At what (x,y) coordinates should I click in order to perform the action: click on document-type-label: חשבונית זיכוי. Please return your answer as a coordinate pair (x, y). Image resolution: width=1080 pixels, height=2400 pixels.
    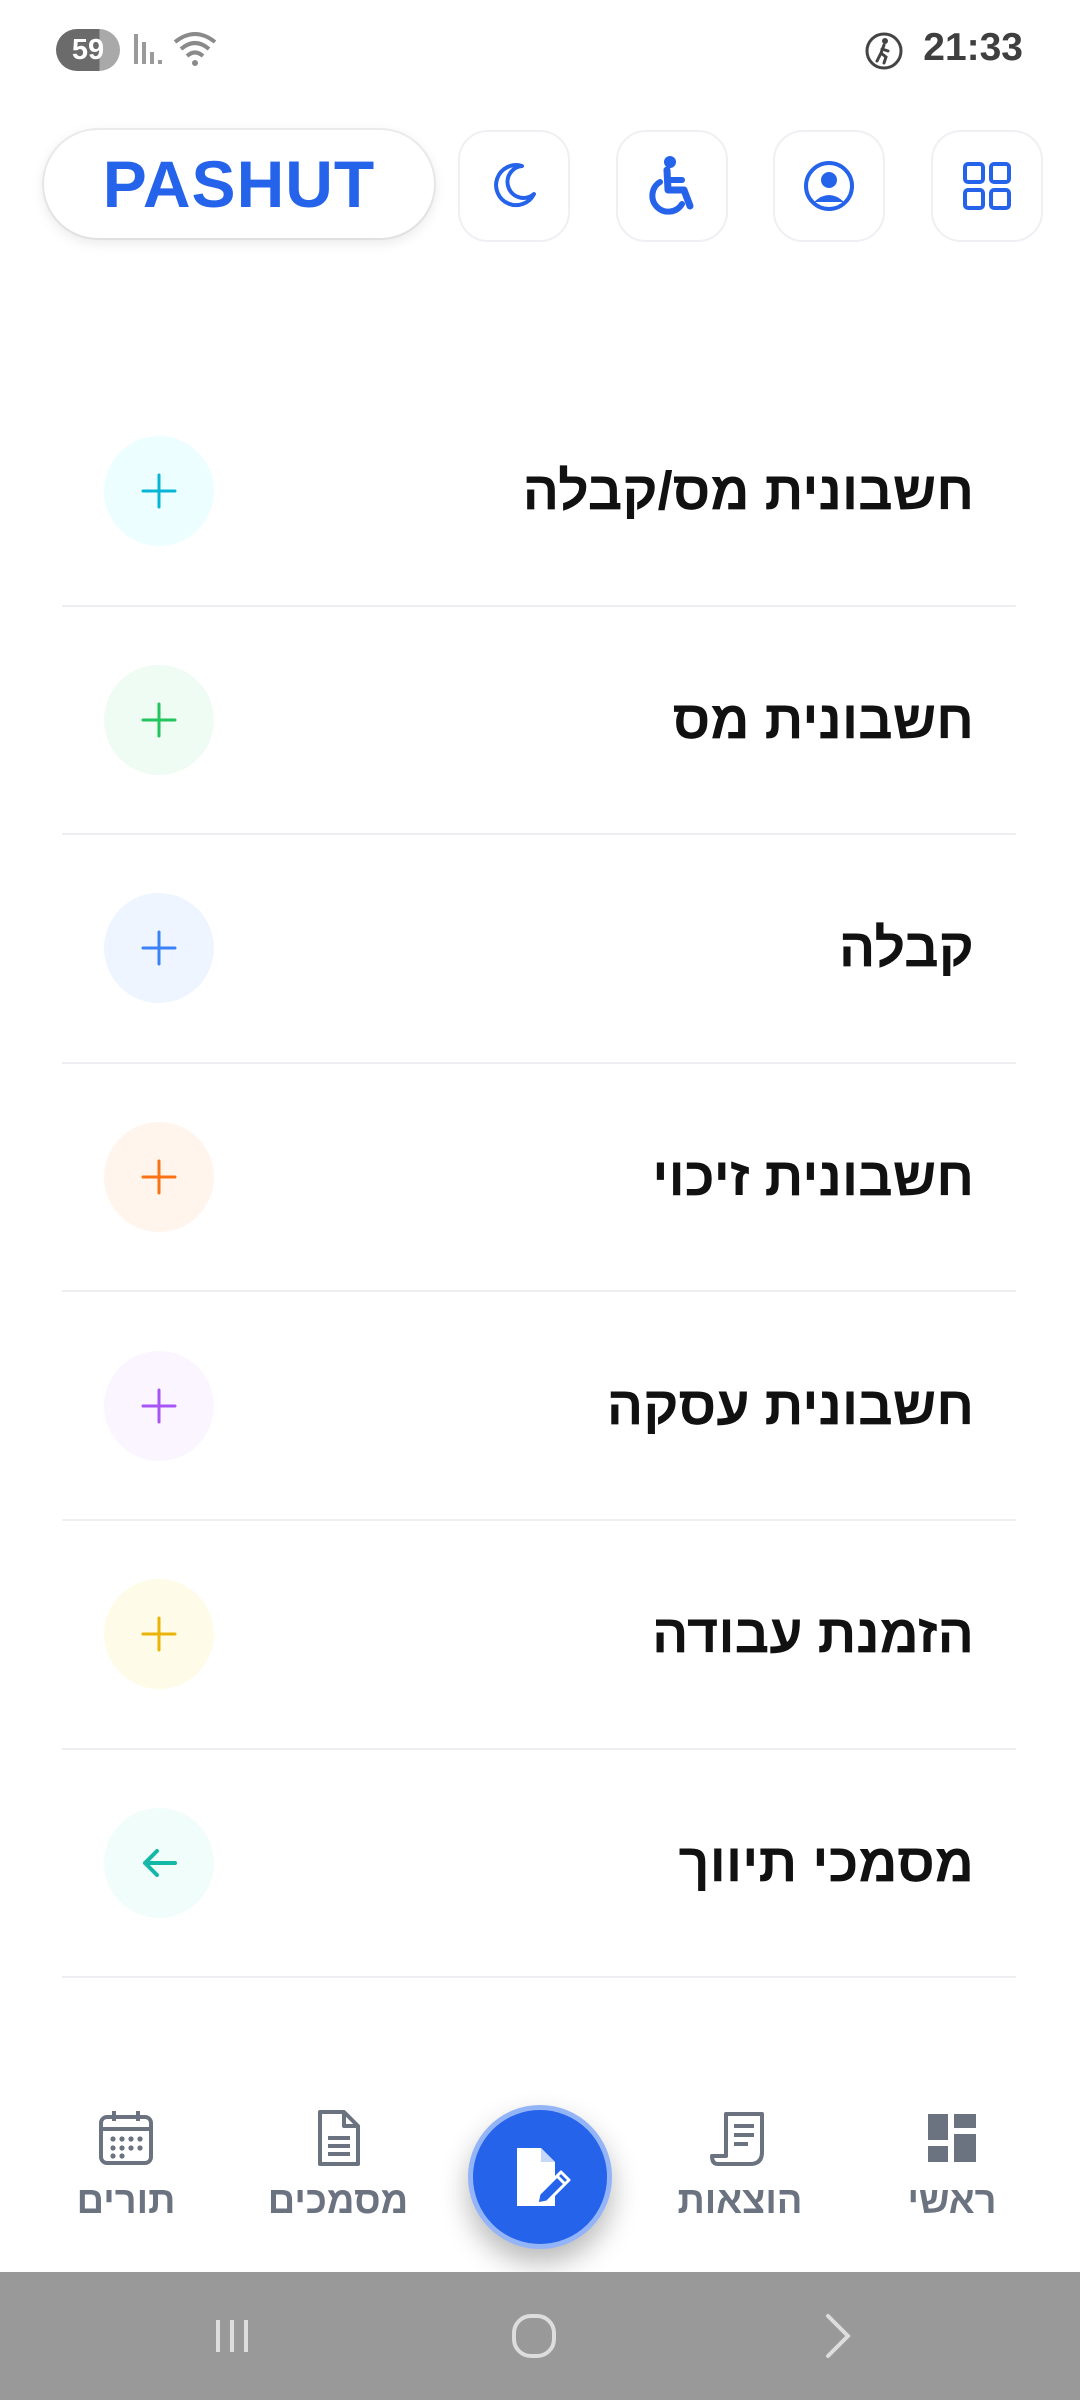
    Looking at the image, I should click on (813, 1177).